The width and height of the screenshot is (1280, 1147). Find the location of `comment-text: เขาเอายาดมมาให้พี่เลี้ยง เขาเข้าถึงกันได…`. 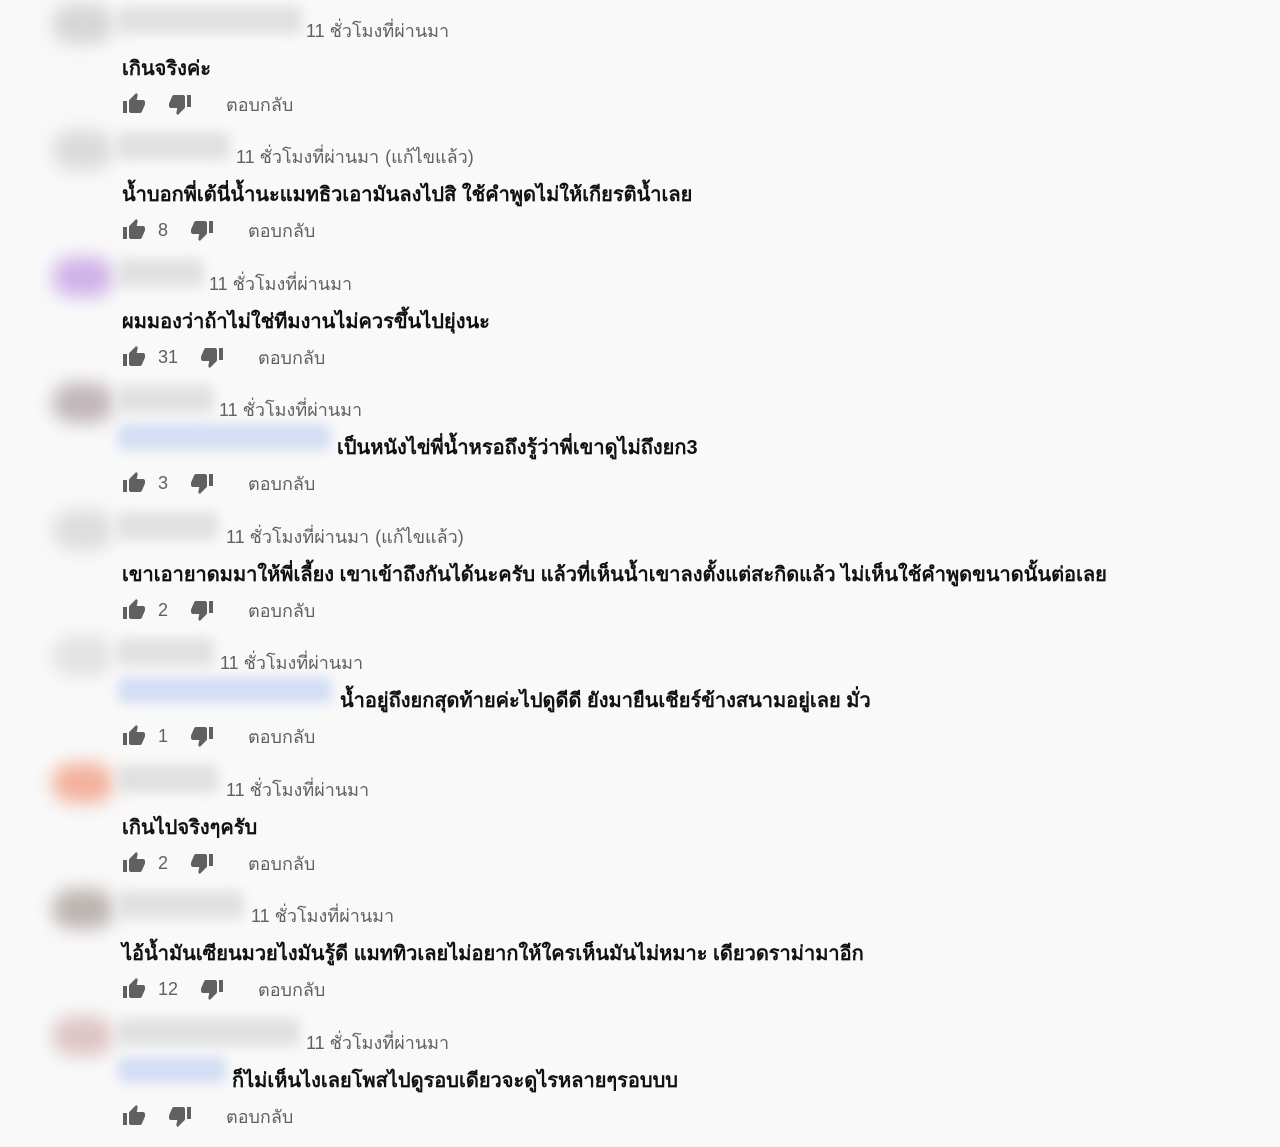

comment-text: เขาเอายาดมมาให้พี่เลี้ยง เขาเข้าถึงกันได… is located at coordinates (614, 575).